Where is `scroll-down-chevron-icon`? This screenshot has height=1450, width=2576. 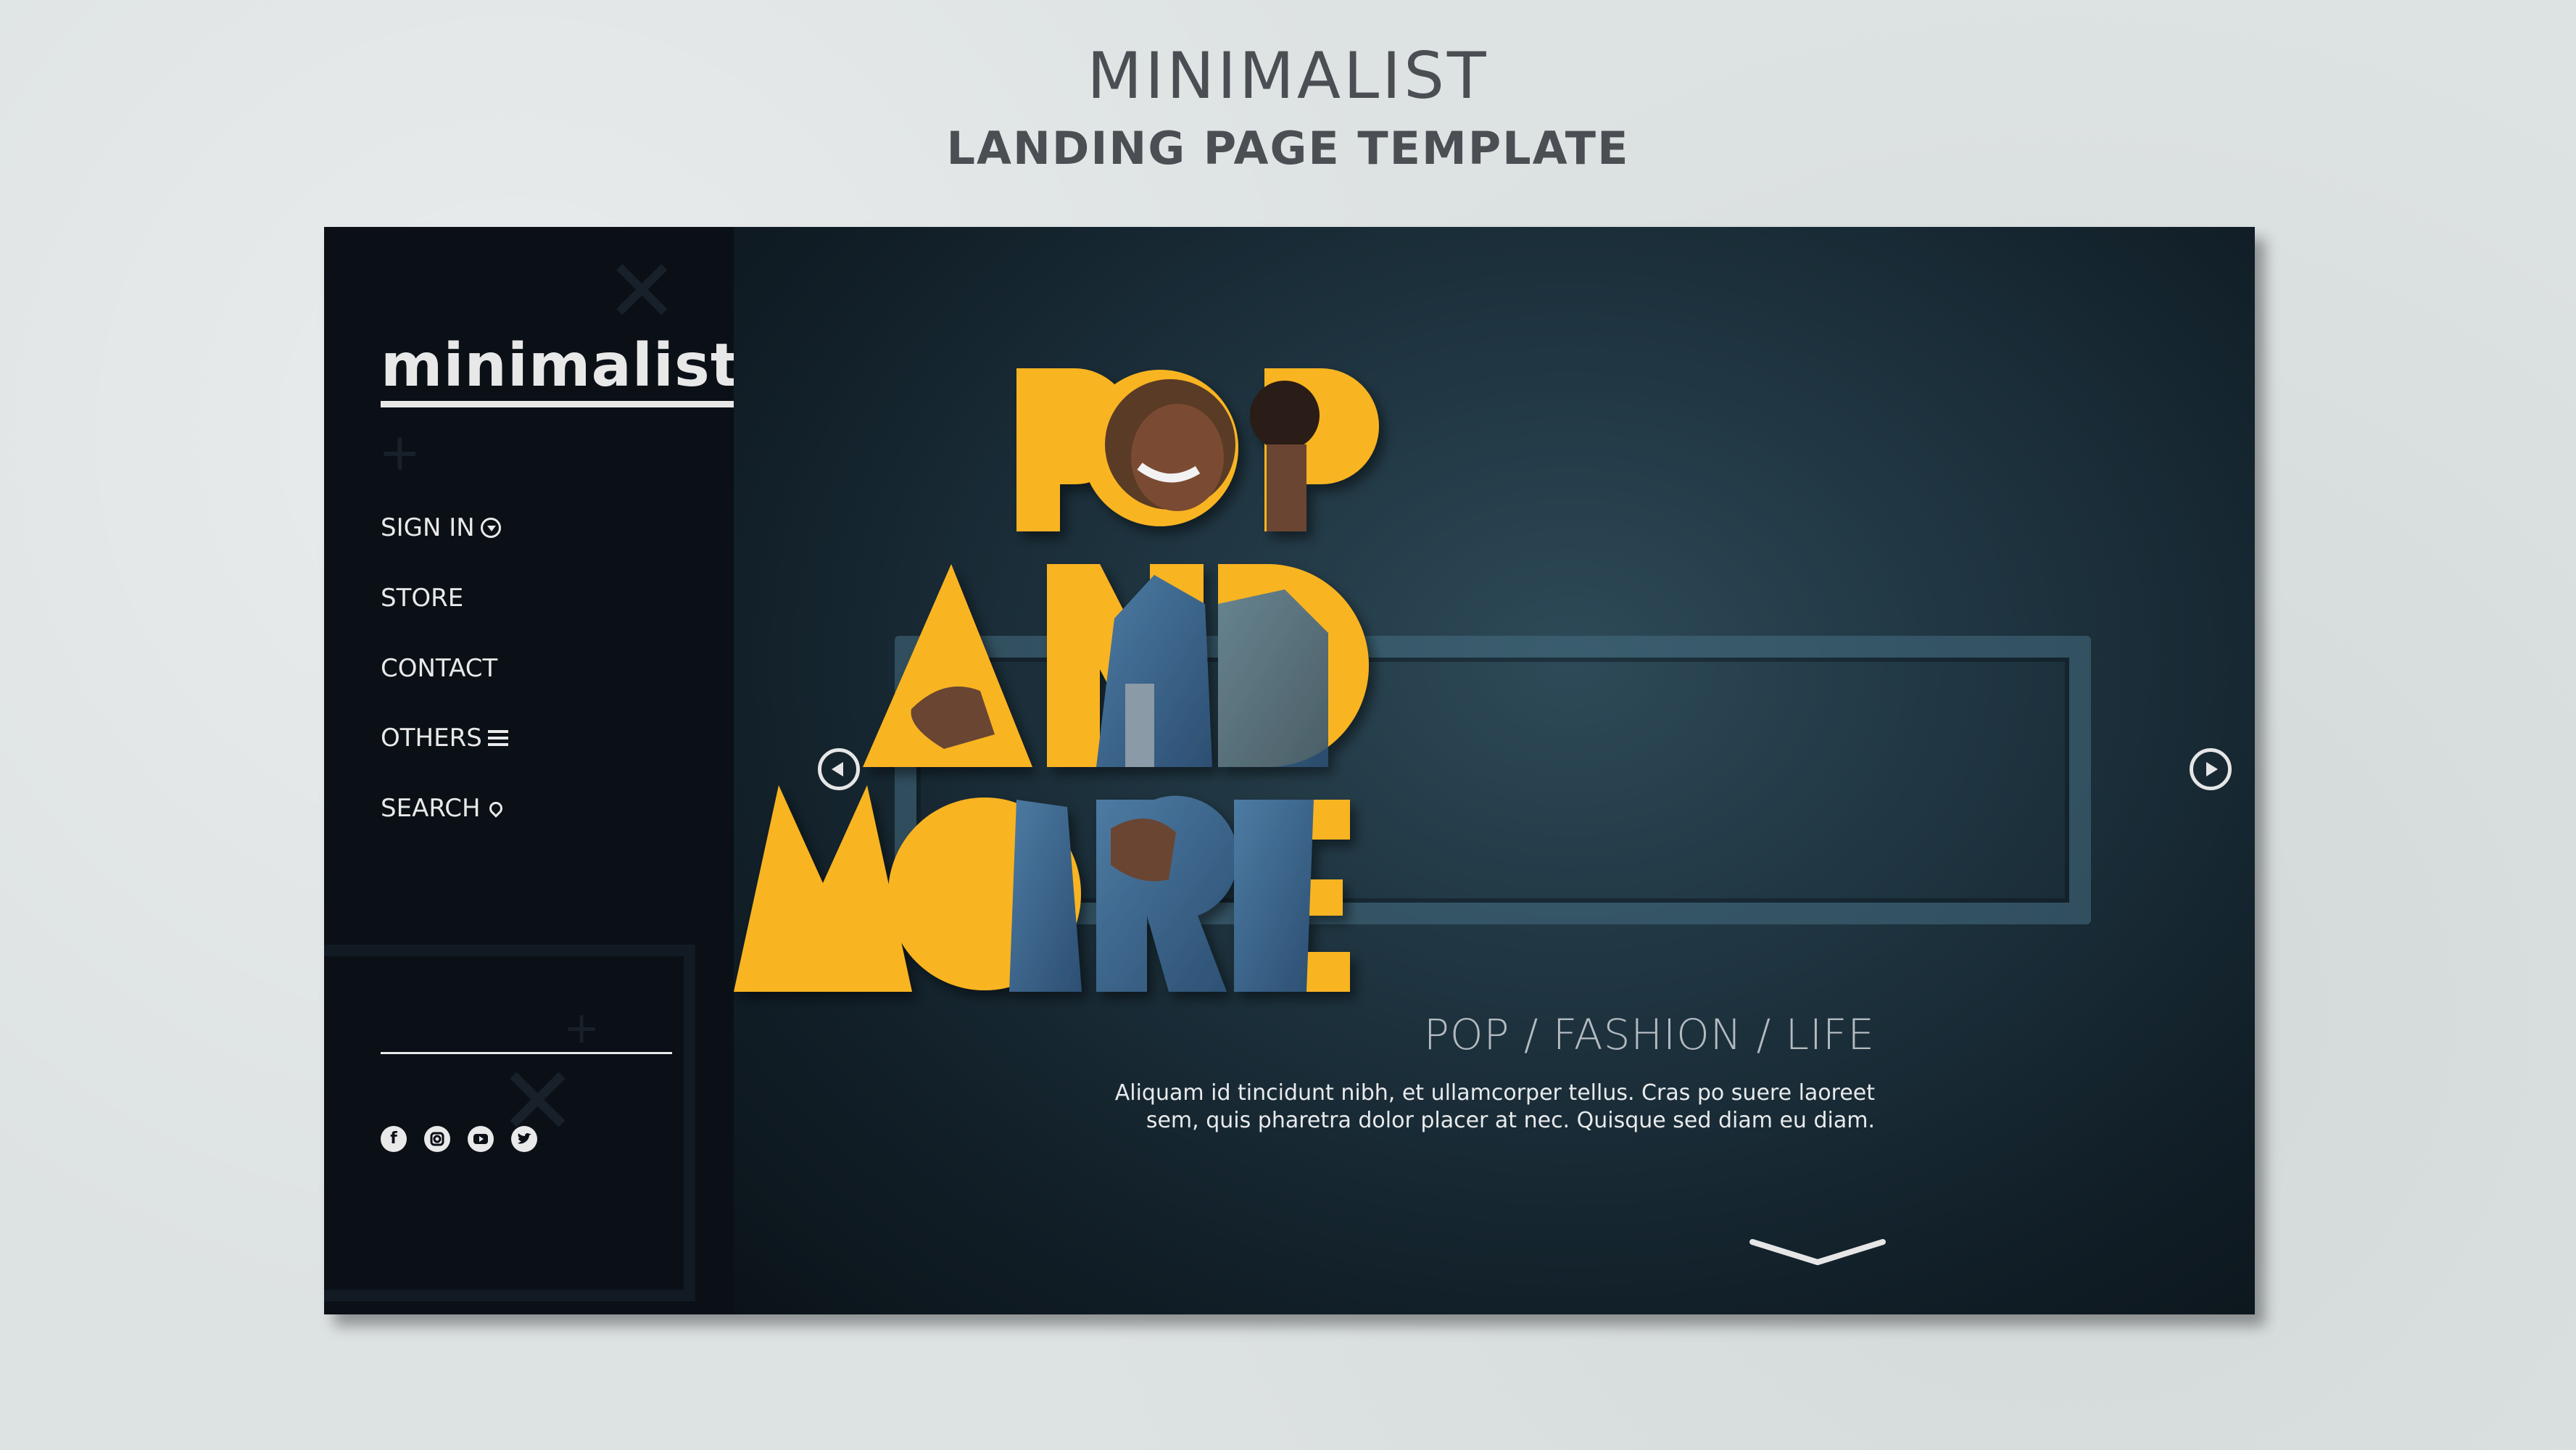 scroll-down-chevron-icon is located at coordinates (1818, 1253).